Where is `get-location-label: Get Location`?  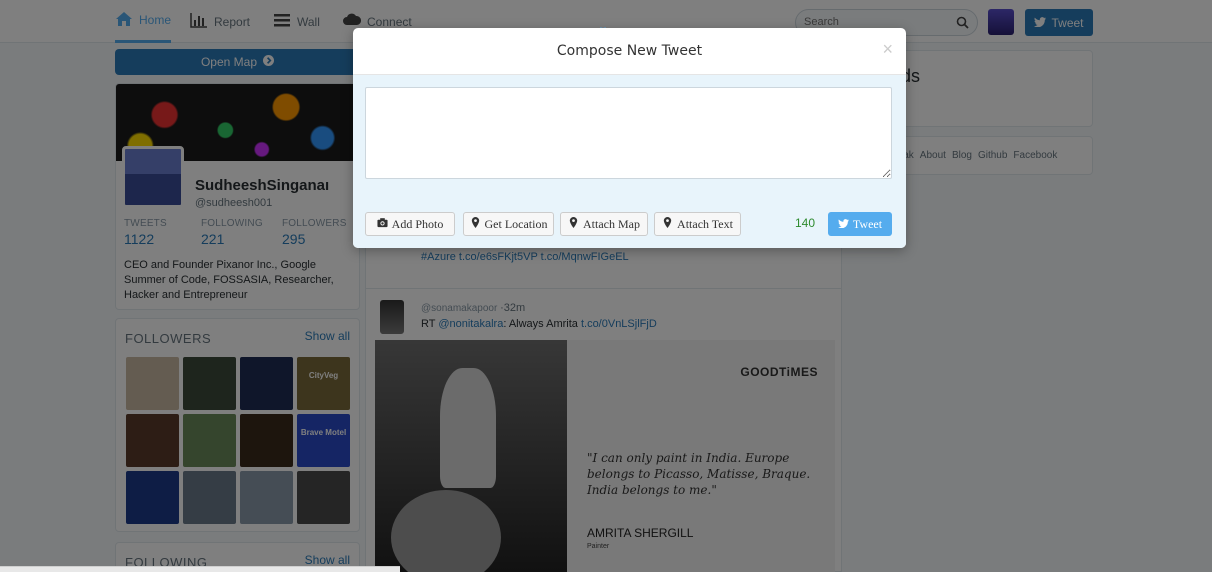 get-location-label: Get Location is located at coordinates (516, 223).